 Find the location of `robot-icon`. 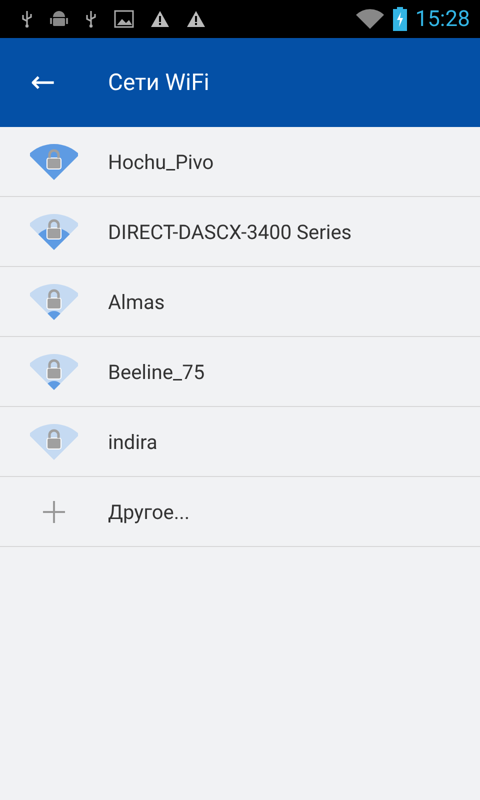

robot-icon is located at coordinates (59, 19).